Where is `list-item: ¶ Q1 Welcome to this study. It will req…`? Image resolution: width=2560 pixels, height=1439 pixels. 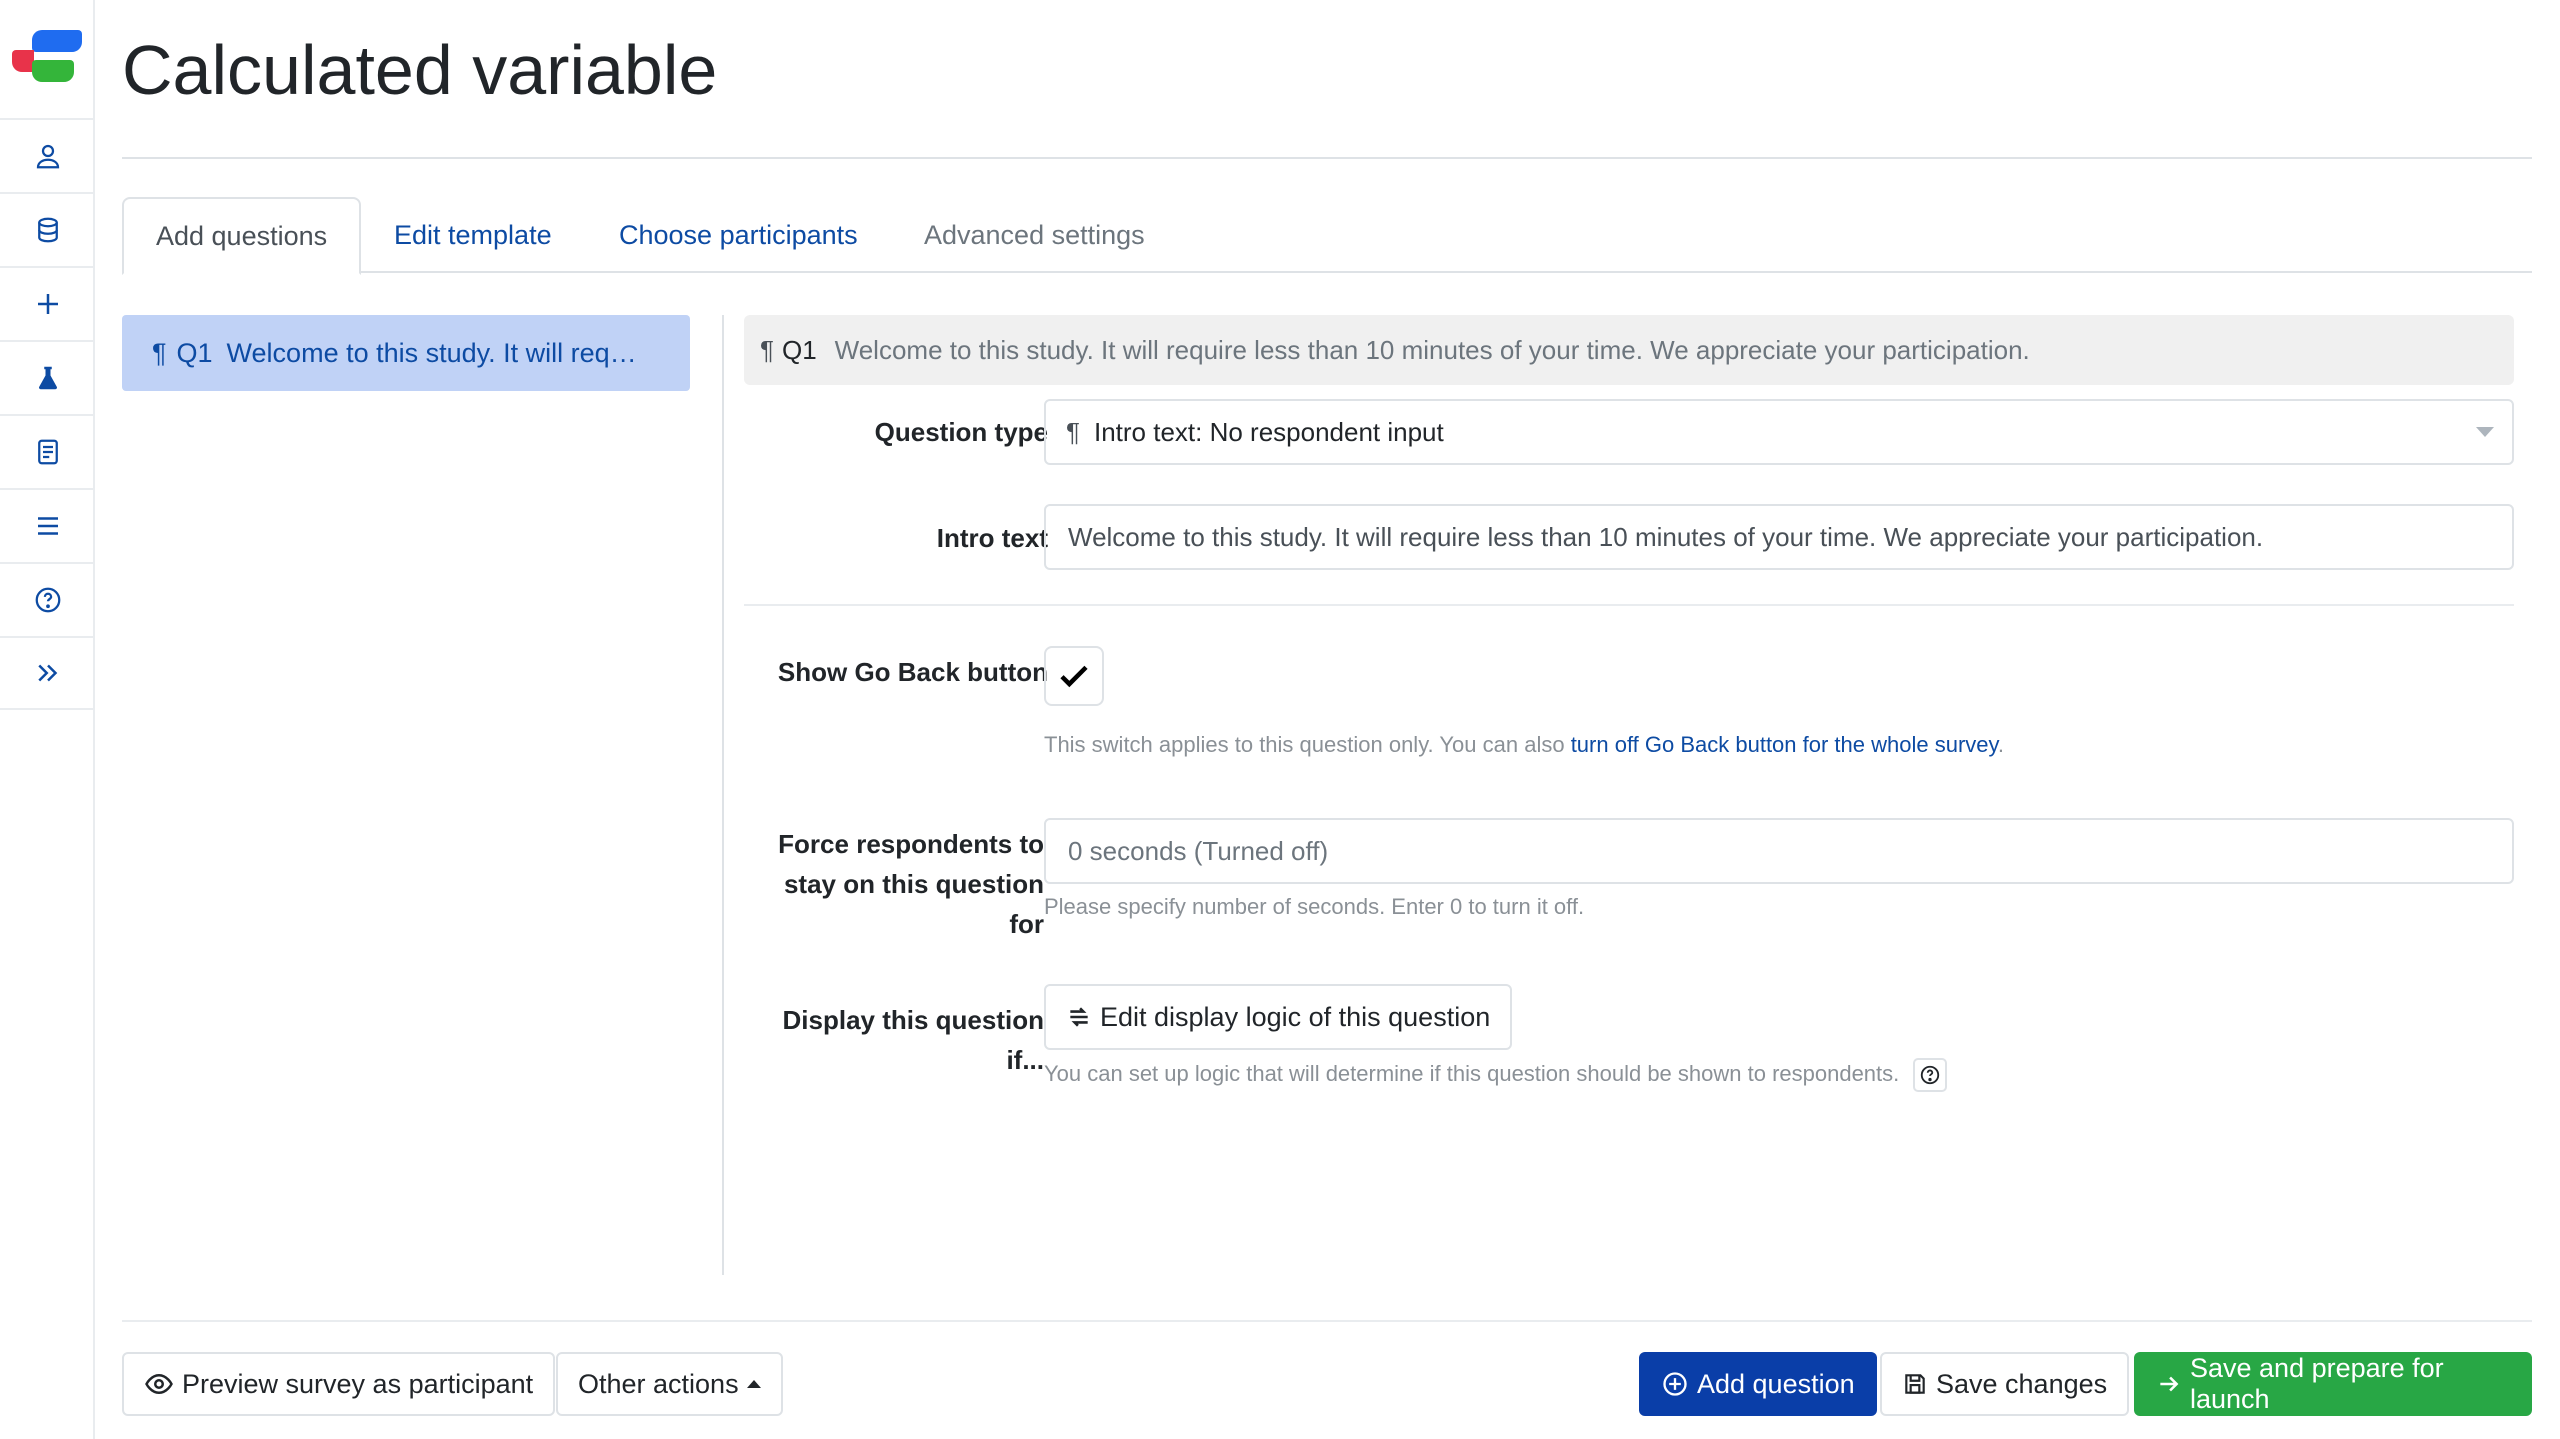 list-item: ¶ Q1 Welcome to this study. It will req… is located at coordinates (406, 353).